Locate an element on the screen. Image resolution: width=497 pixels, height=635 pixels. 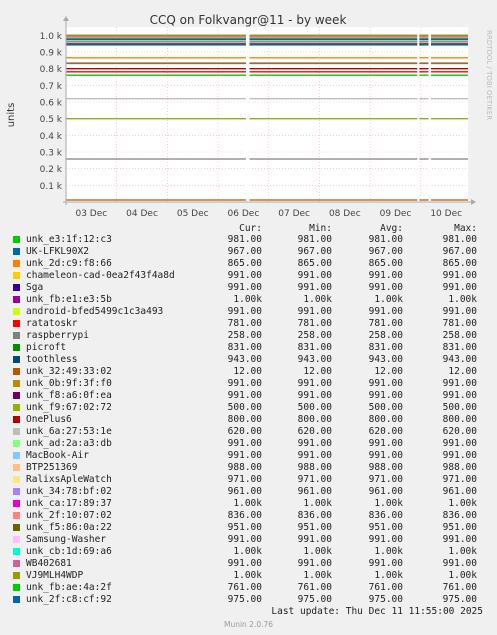
legend-max: 951.00 is located at coordinates (459, 527).